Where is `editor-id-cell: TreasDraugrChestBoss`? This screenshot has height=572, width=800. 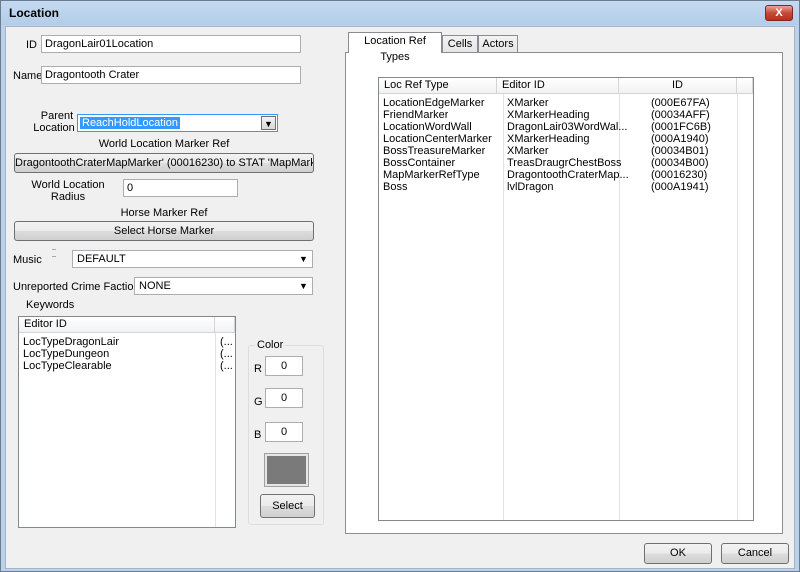
editor-id-cell: TreasDraugrChestBoss is located at coordinates (564, 163).